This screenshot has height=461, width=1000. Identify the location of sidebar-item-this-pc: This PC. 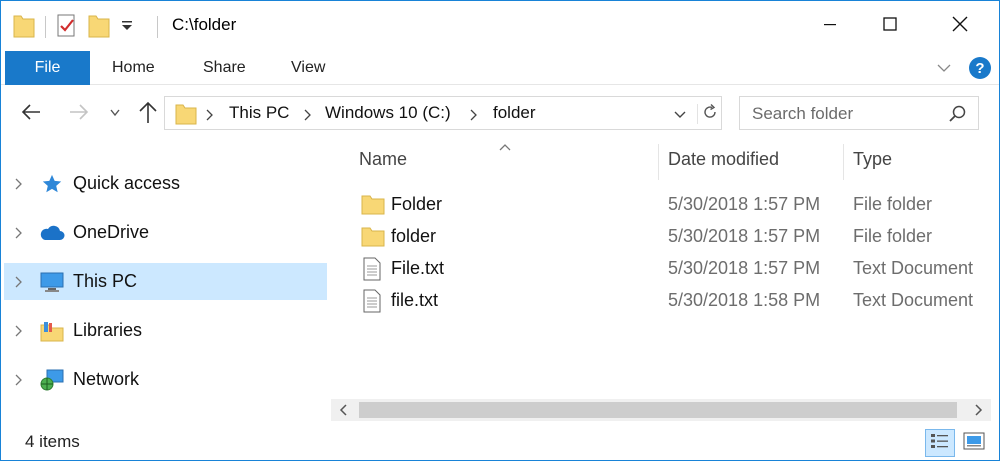
(165, 281).